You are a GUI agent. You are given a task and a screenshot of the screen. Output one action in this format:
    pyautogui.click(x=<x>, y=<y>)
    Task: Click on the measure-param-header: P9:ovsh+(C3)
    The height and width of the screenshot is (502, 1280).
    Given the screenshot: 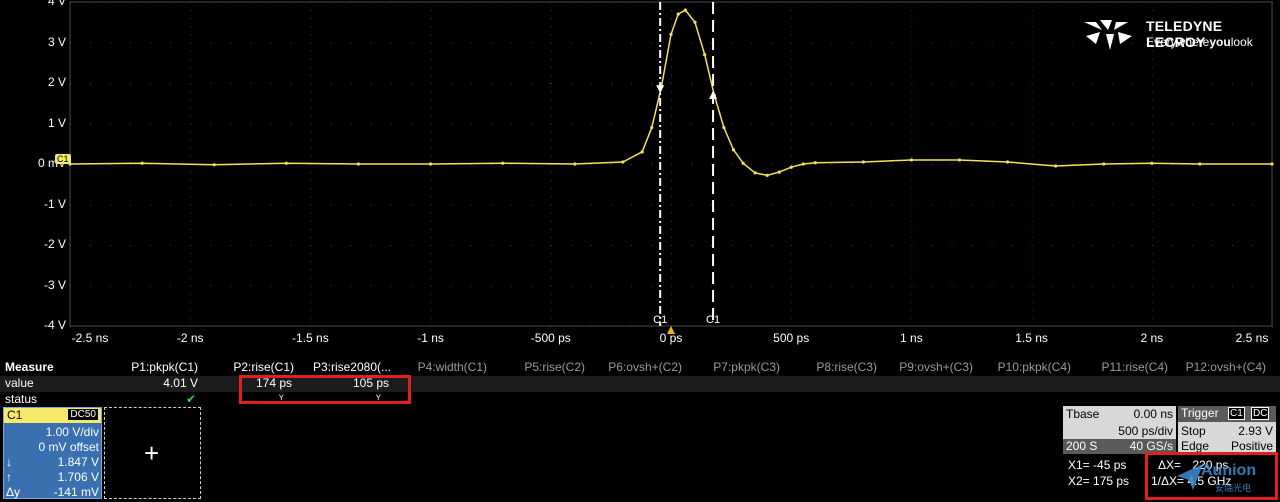 What is the action you would take?
    pyautogui.click(x=936, y=367)
    